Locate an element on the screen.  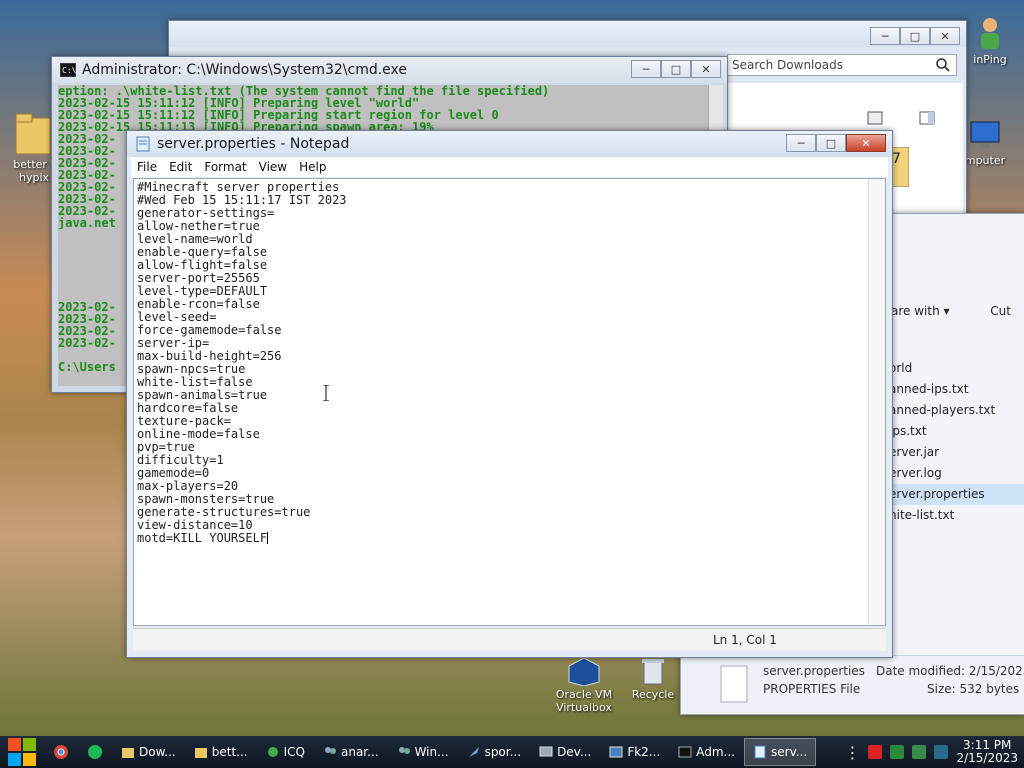
menu-edit: Edit is located at coordinates (180, 167).